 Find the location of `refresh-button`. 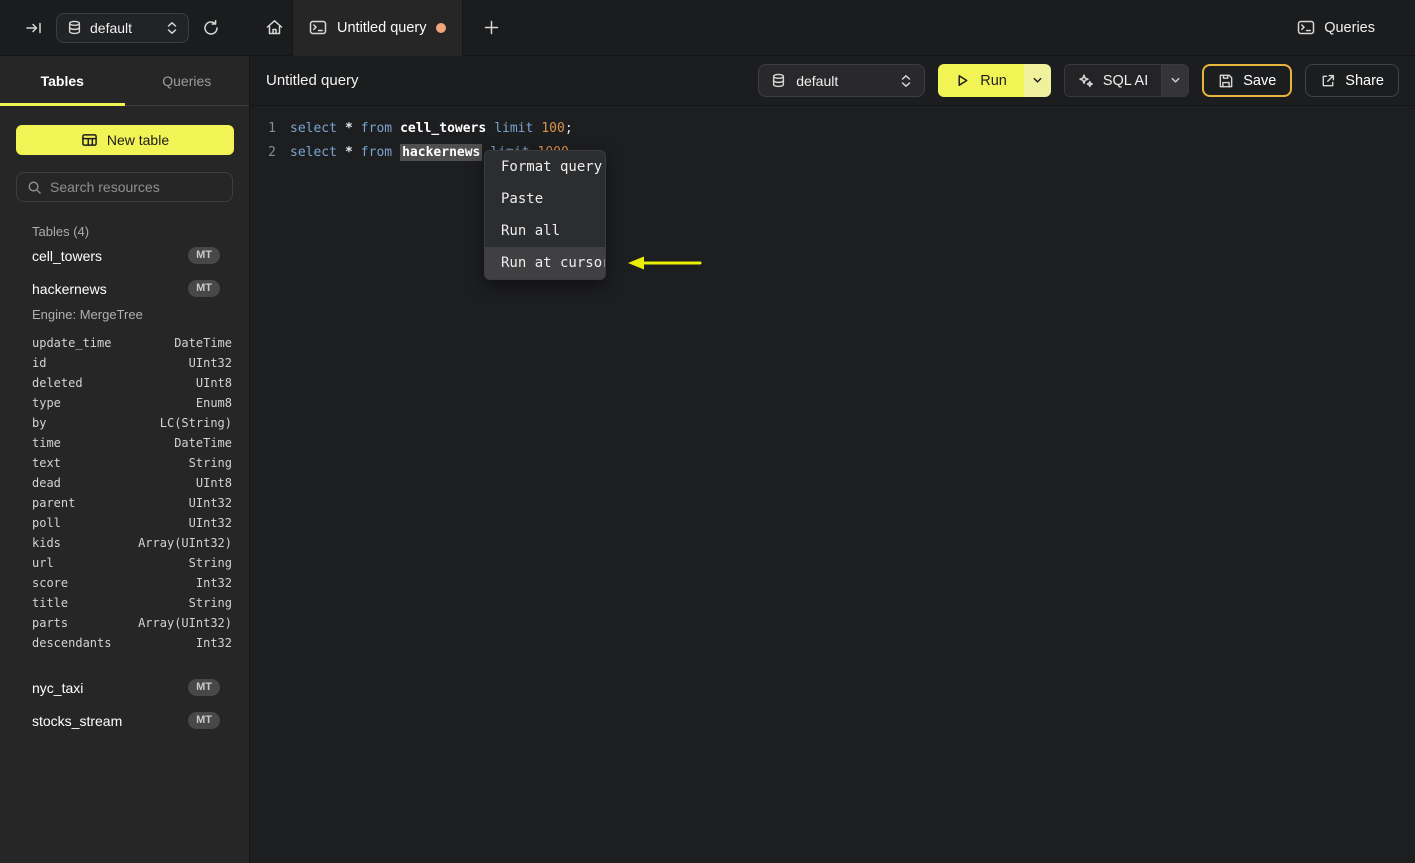

refresh-button is located at coordinates (211, 28).